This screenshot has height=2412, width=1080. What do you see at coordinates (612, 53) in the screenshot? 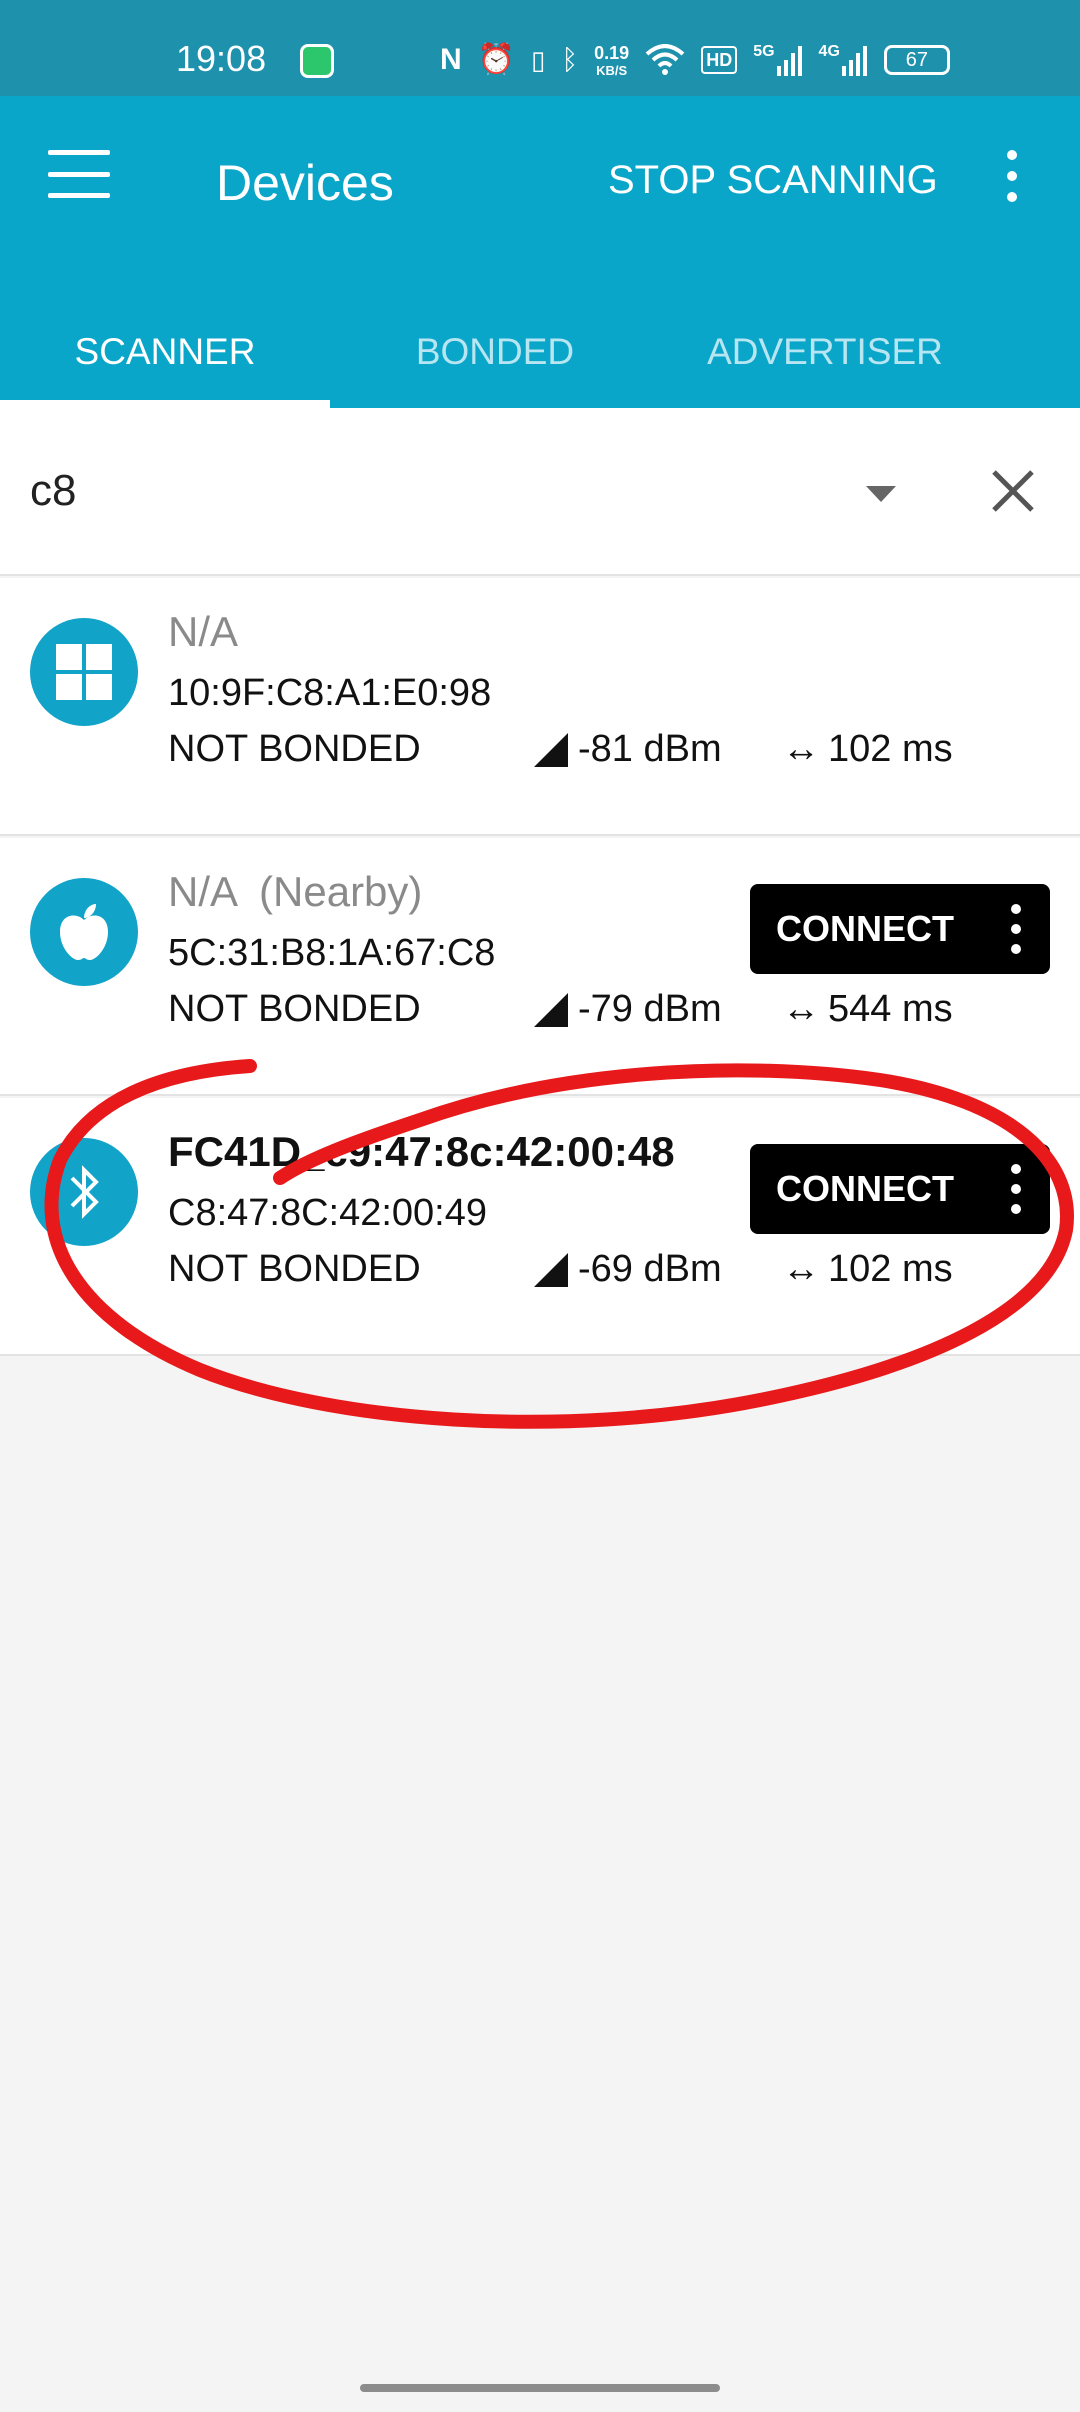
I see `net-speed-value: 0.19` at bounding box center [612, 53].